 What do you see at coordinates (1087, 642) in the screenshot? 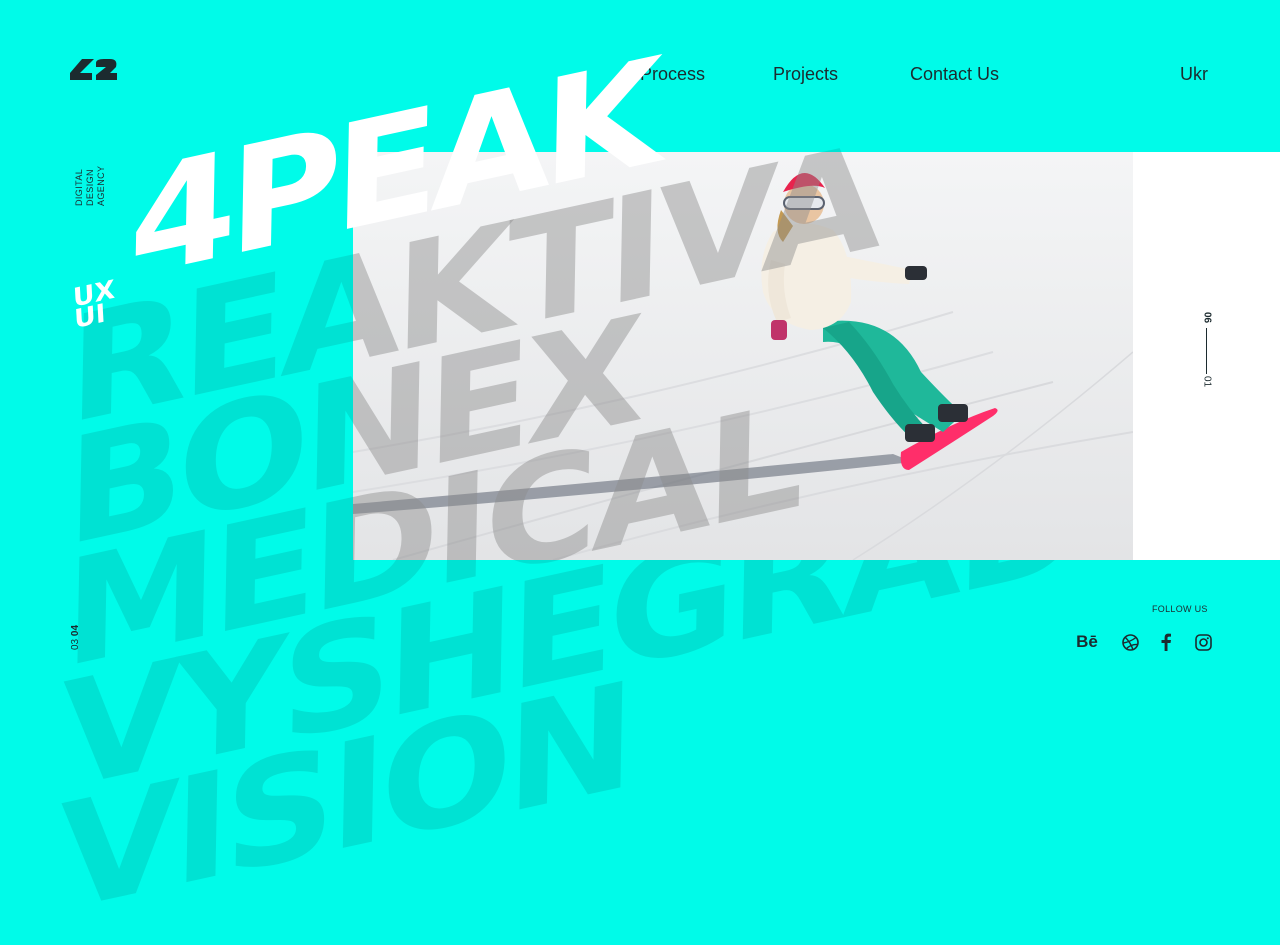
I see `behance-icon: Bē` at bounding box center [1087, 642].